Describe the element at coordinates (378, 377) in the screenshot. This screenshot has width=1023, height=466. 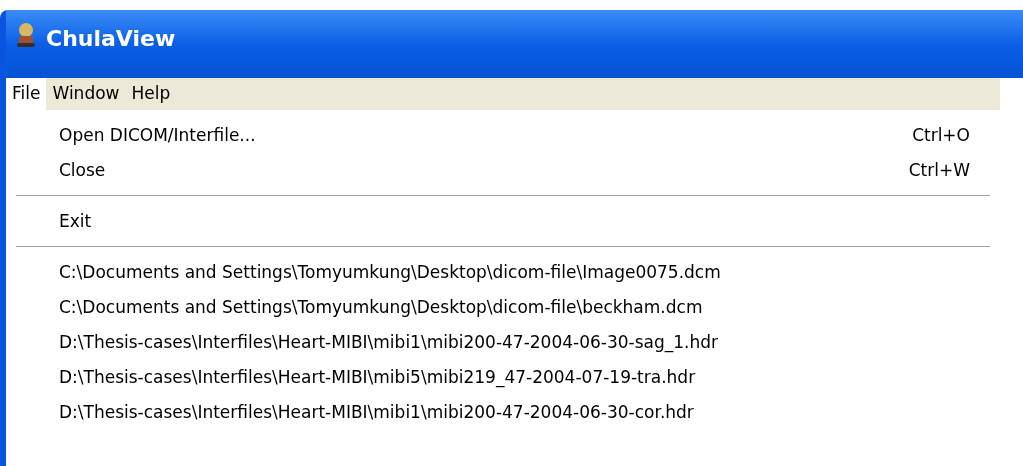
I see `menu-option-label: D:\Thesis-cases\Interfiles\Heart-MIBI\mibi5\mibi219_47-2004-07-19-tra.hdr` at that location.